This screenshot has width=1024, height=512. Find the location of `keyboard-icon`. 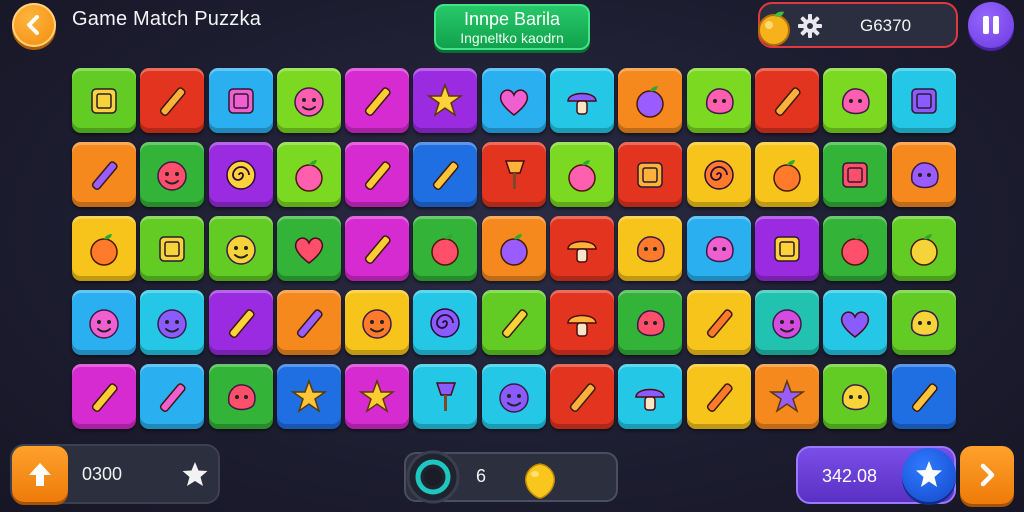

keyboard-icon is located at coordinates (172, 248).